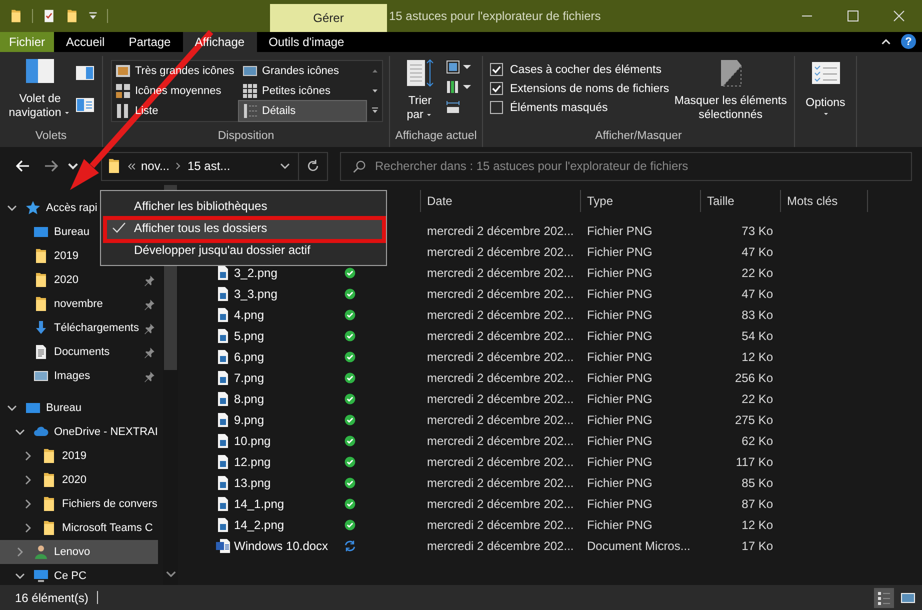  What do you see at coordinates (824, 201) in the screenshot?
I see `column-header: Mots clés` at bounding box center [824, 201].